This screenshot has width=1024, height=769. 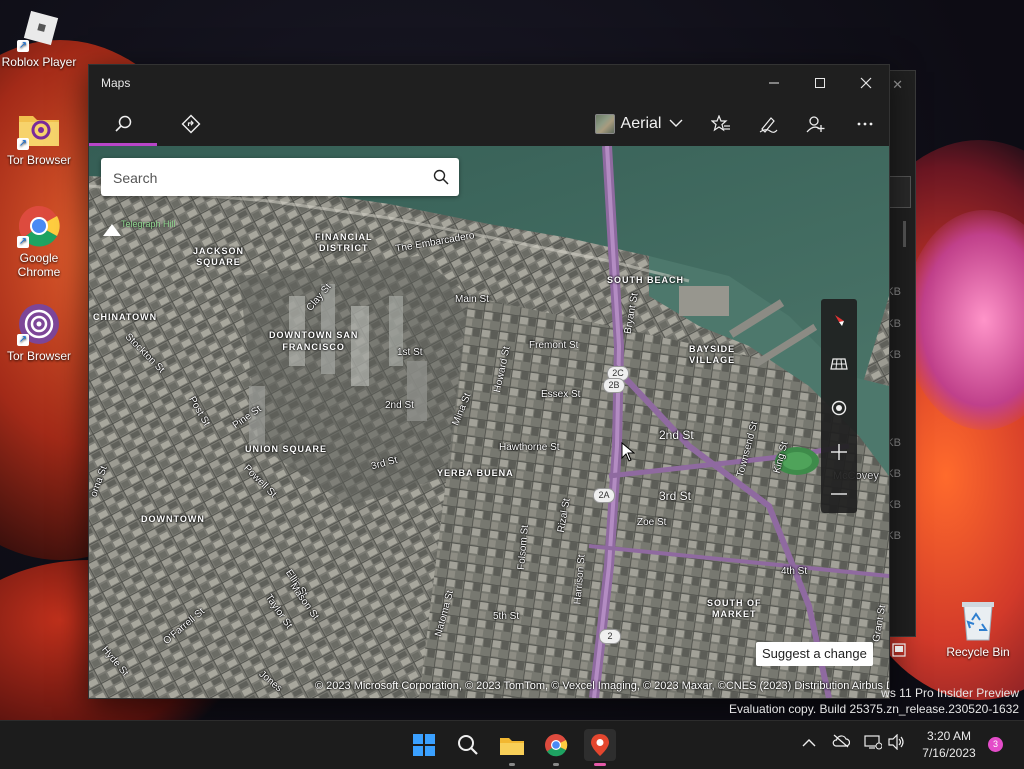 I want to click on taskbar: 3:20 AM 7/16/2023 3, so click(x=512, y=744).